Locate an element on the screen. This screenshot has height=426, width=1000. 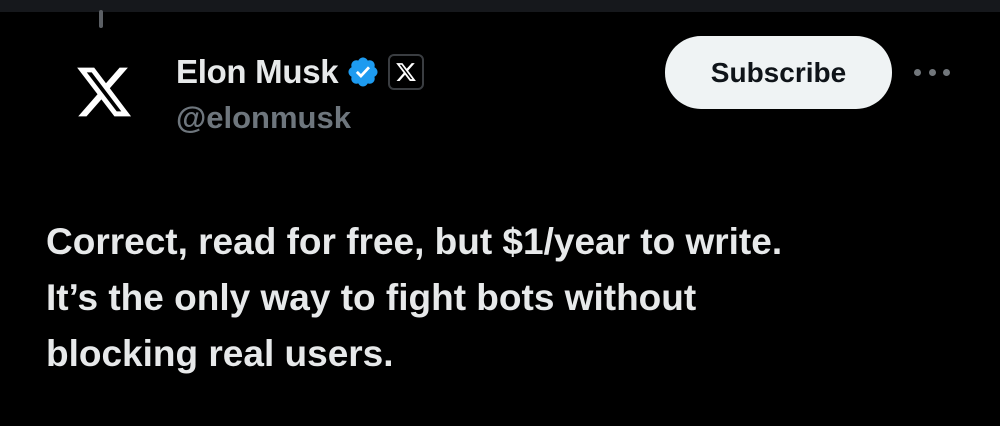
affiliate-badge is located at coordinates (406, 72).